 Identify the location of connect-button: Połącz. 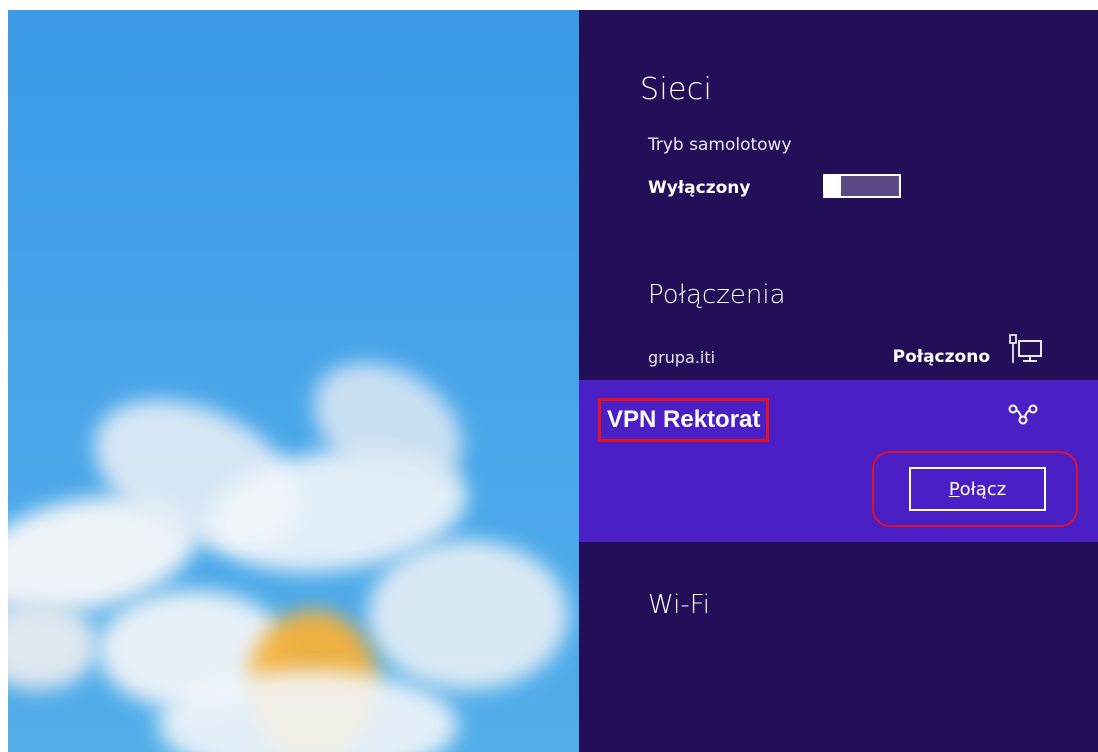
(977, 489).